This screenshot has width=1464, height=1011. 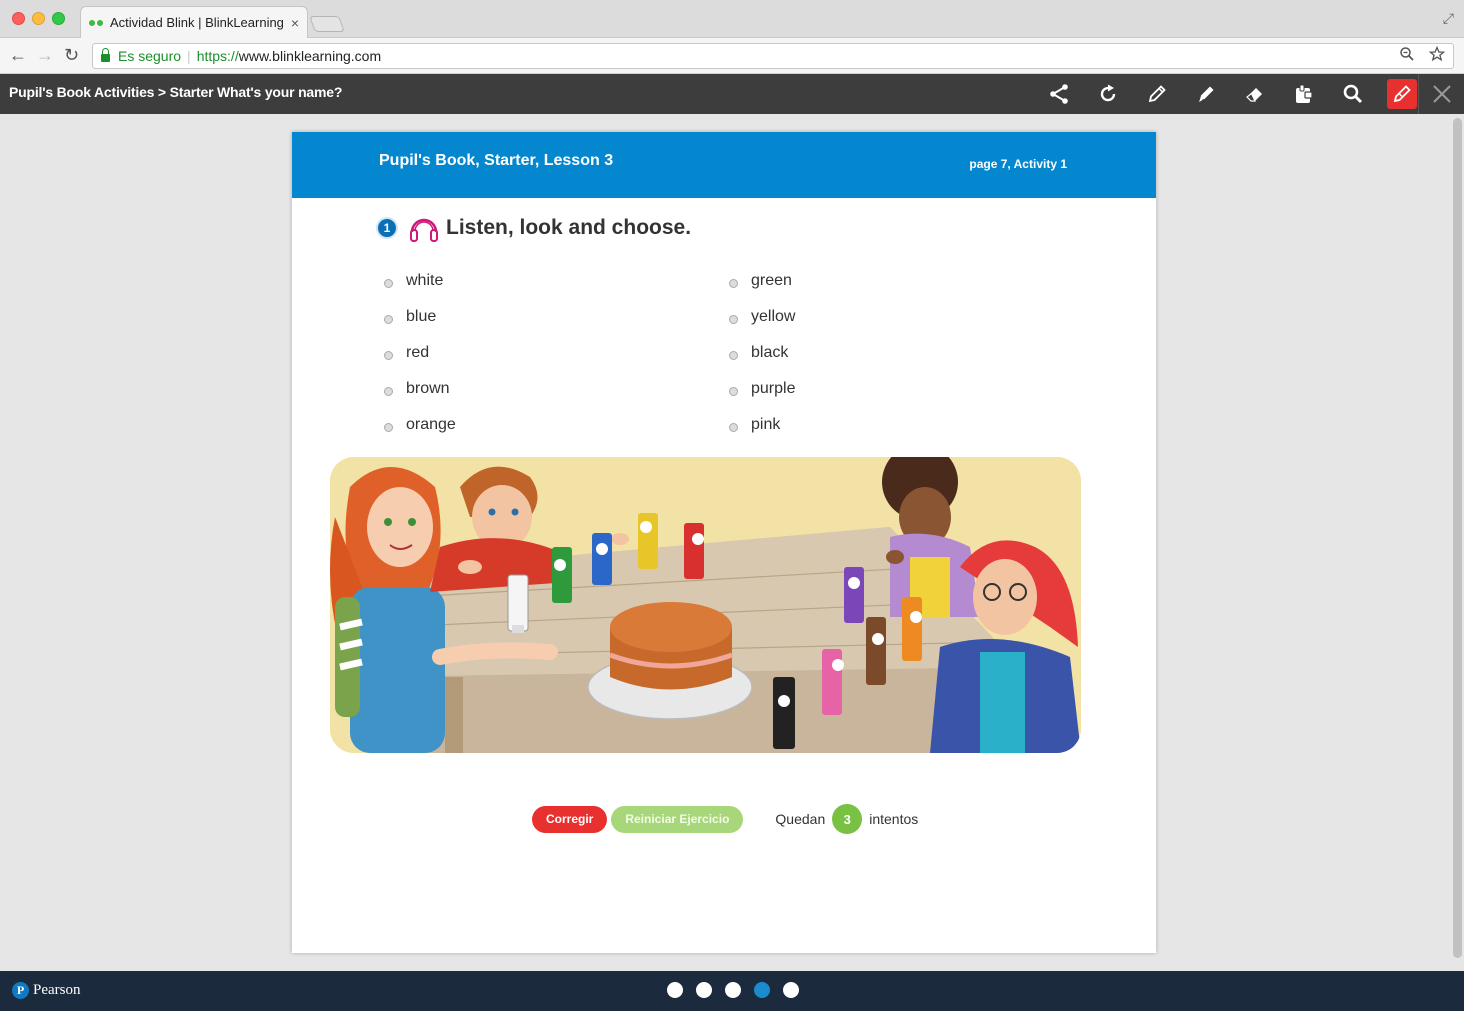 What do you see at coordinates (71, 55) in the screenshot?
I see `reload-icon: ↻` at bounding box center [71, 55].